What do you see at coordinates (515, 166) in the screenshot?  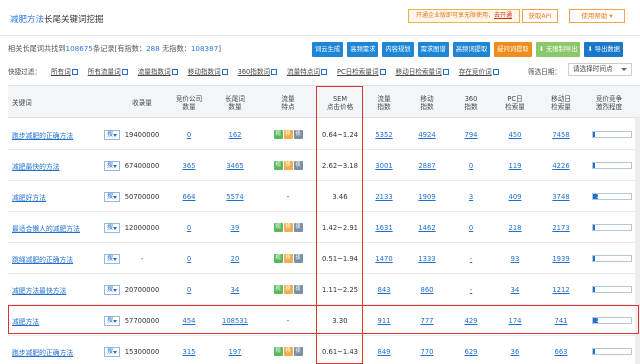 I see `pc-daily-link: 119` at bounding box center [515, 166].